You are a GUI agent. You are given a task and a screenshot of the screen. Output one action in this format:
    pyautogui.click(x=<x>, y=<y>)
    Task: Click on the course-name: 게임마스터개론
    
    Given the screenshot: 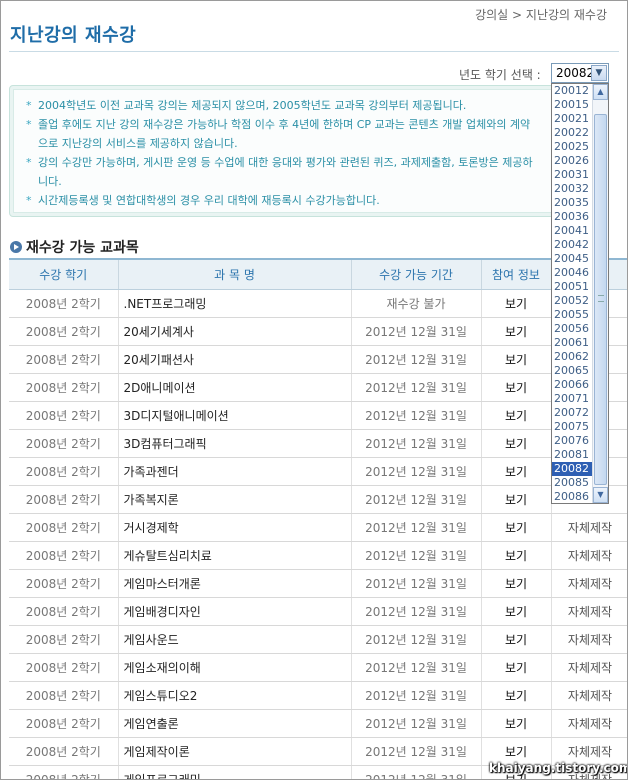 What is the action you would take?
    pyautogui.click(x=235, y=583)
    